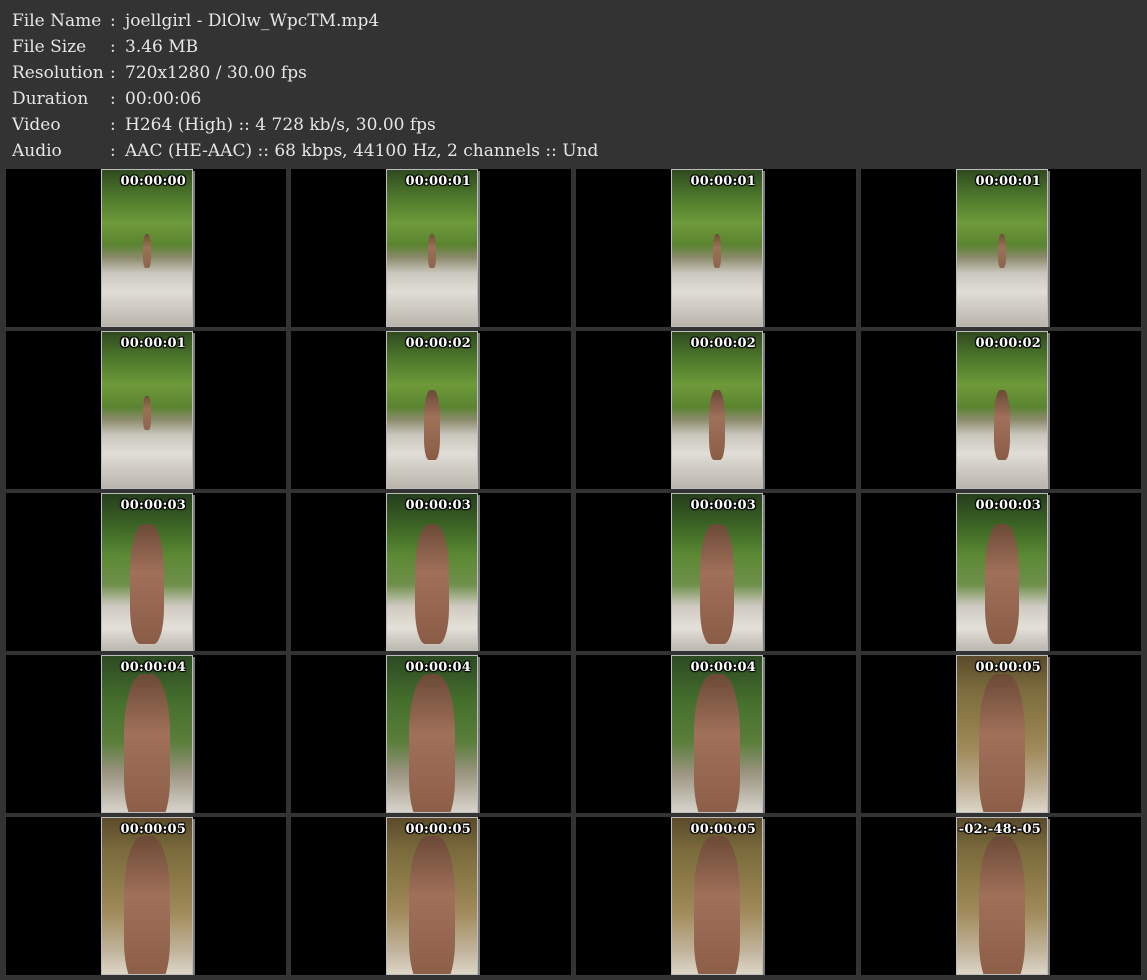  I want to click on timecode-label: 00:00:00, so click(153, 181).